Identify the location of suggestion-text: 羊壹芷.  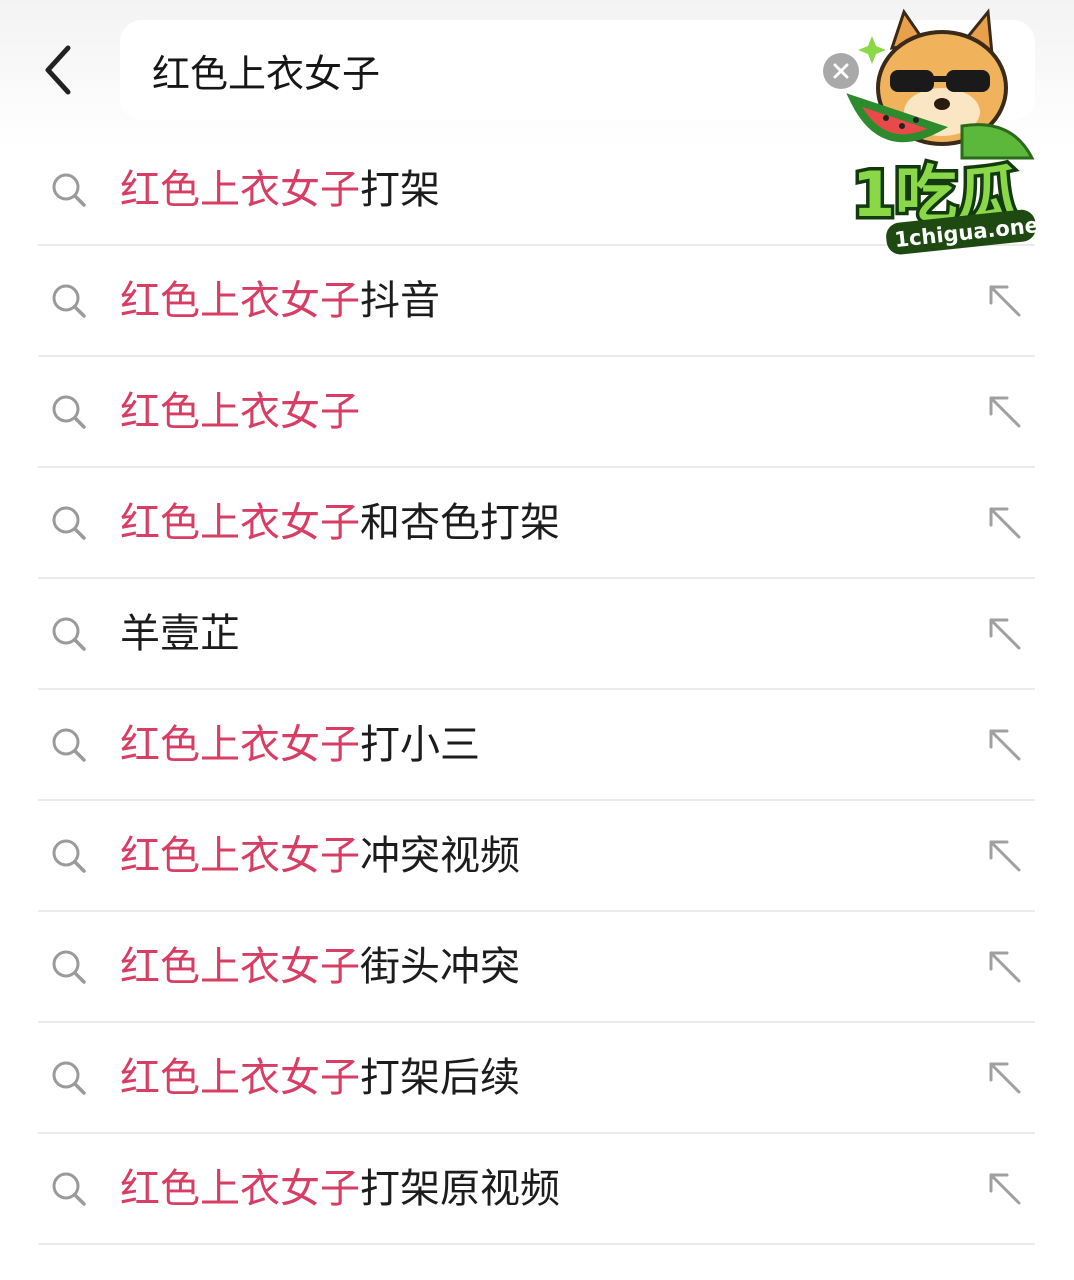
(180, 634).